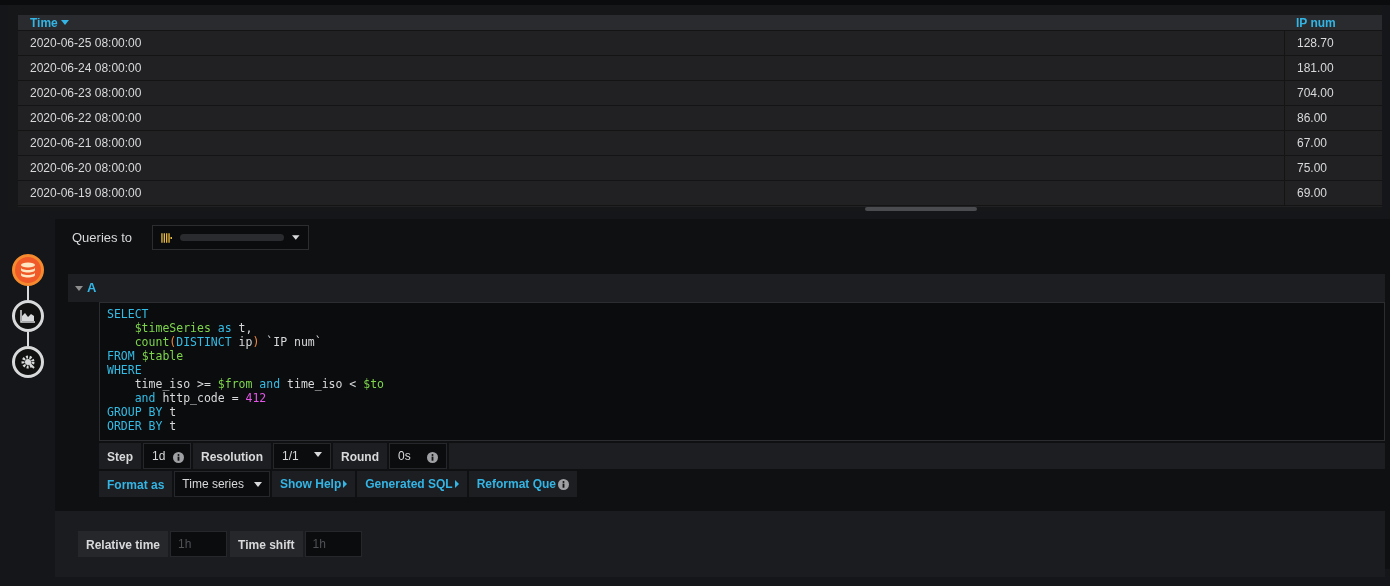 The height and width of the screenshot is (586, 1390). I want to click on code-line: $timeSeries as t,, so click(193, 328).